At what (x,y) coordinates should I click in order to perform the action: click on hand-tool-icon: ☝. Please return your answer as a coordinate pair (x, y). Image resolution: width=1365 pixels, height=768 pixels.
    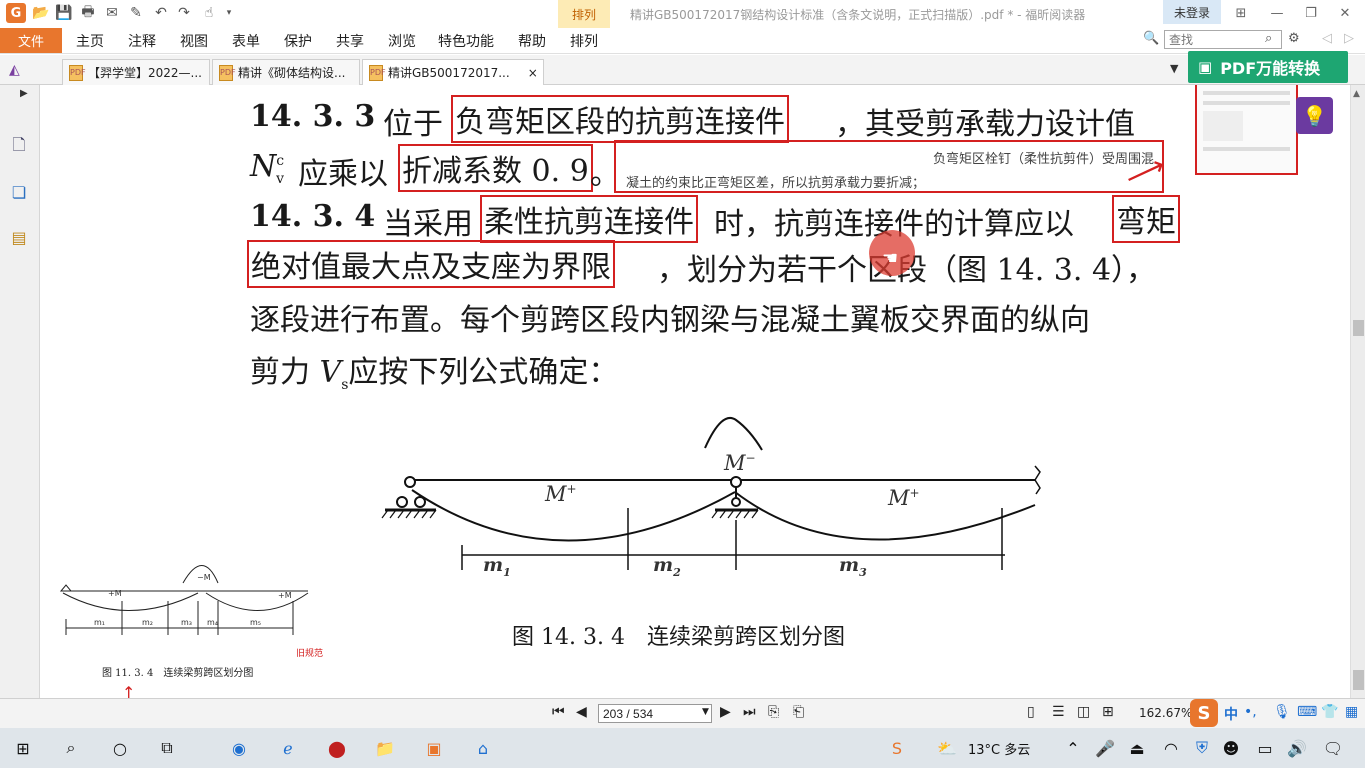
    Looking at the image, I should click on (209, 13).